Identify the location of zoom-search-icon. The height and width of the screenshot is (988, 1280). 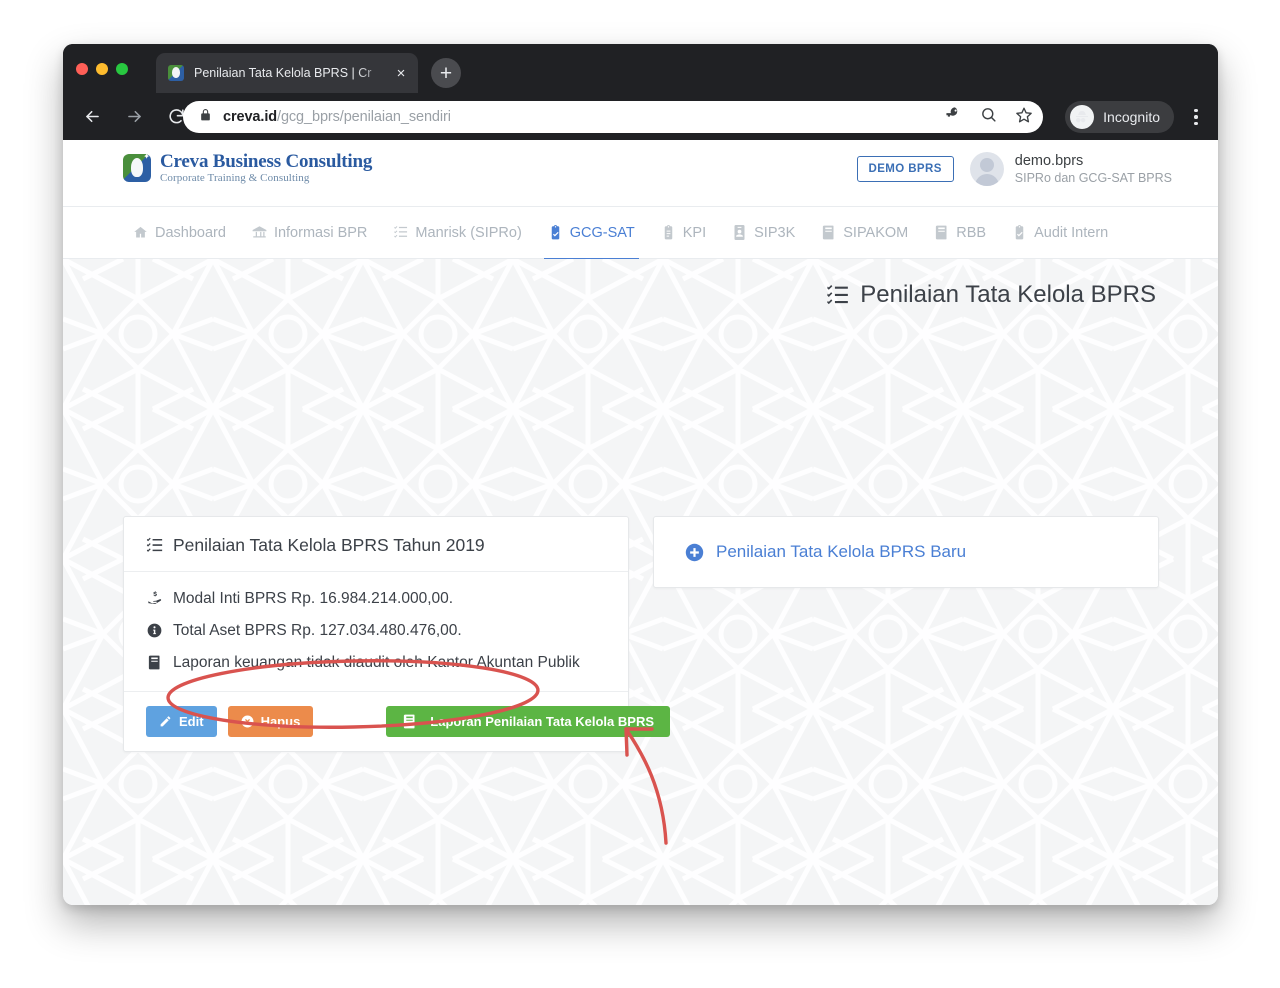
(988, 117).